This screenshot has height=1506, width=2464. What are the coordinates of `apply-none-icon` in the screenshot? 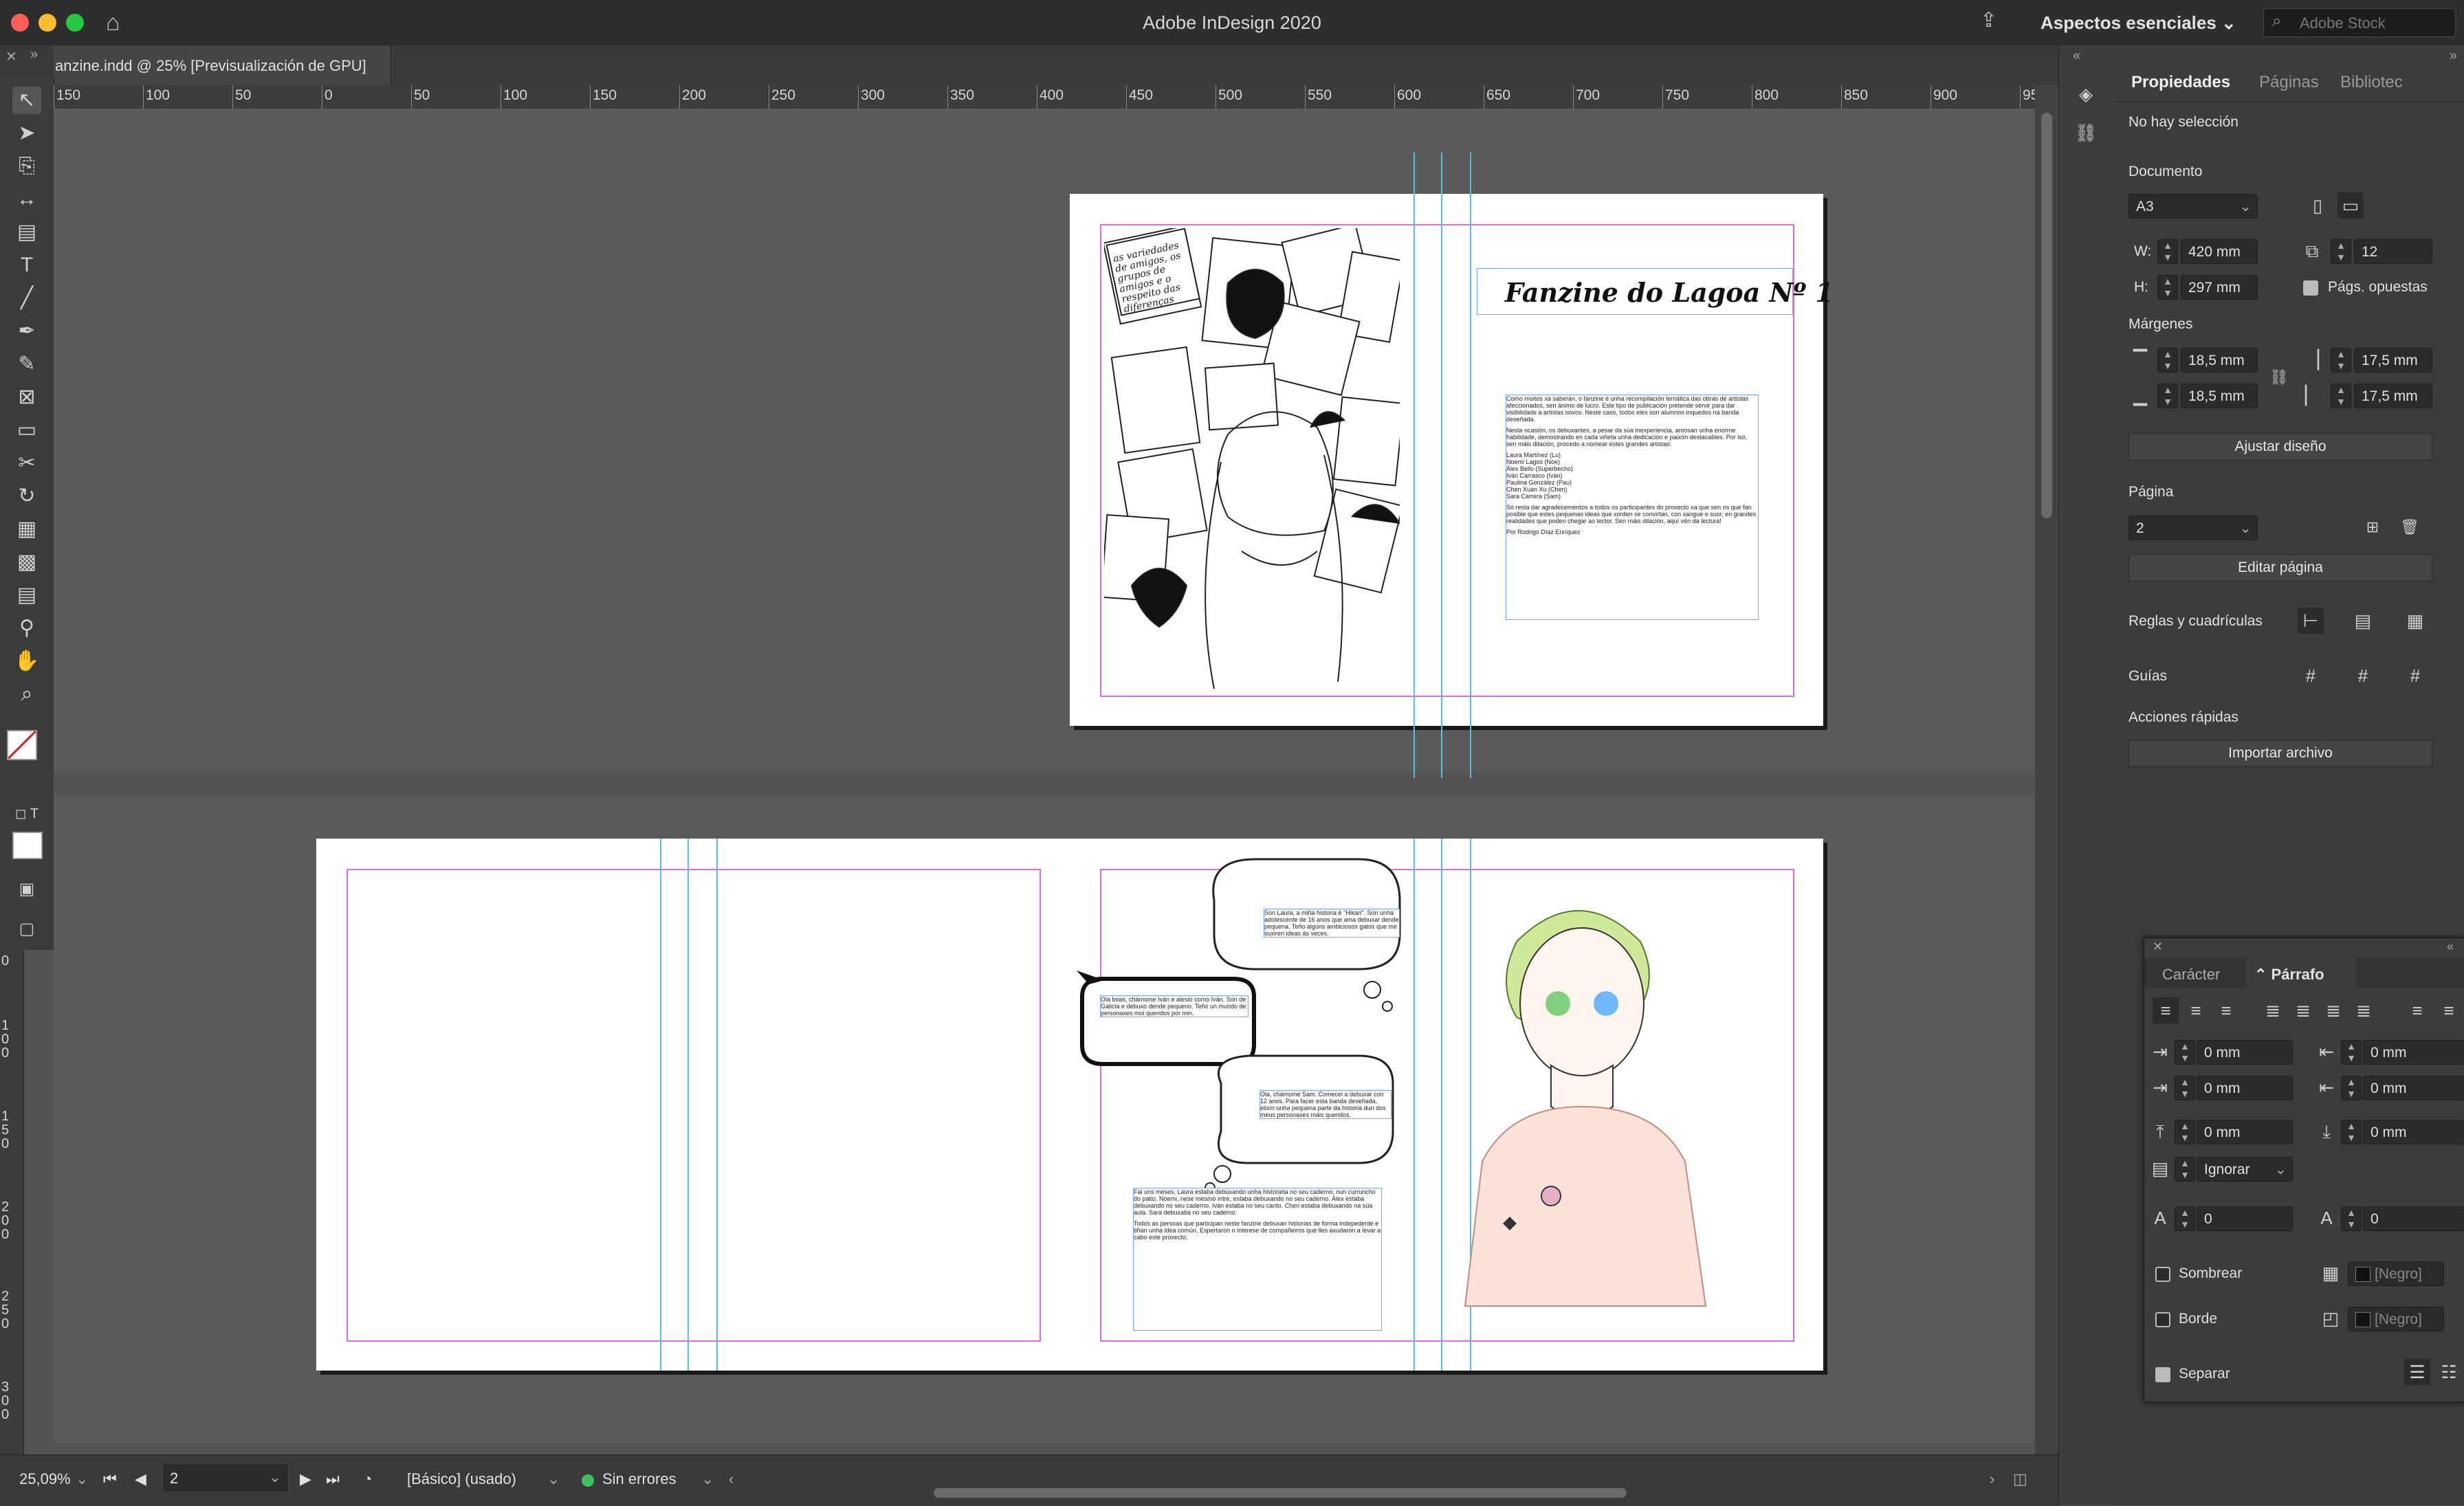 It's located at (27, 845).